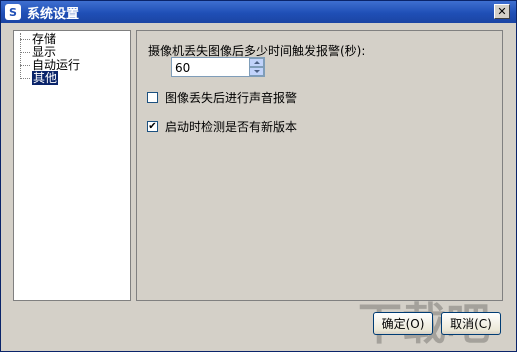  I want to click on tree-item-other: 其他, so click(72, 78).